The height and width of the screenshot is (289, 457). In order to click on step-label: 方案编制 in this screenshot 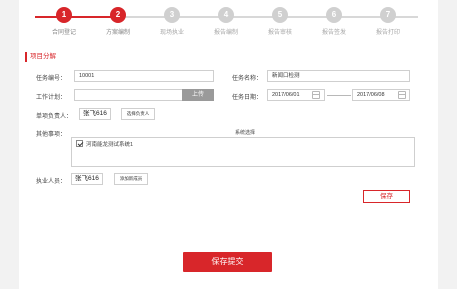, I will do `click(117, 33)`.